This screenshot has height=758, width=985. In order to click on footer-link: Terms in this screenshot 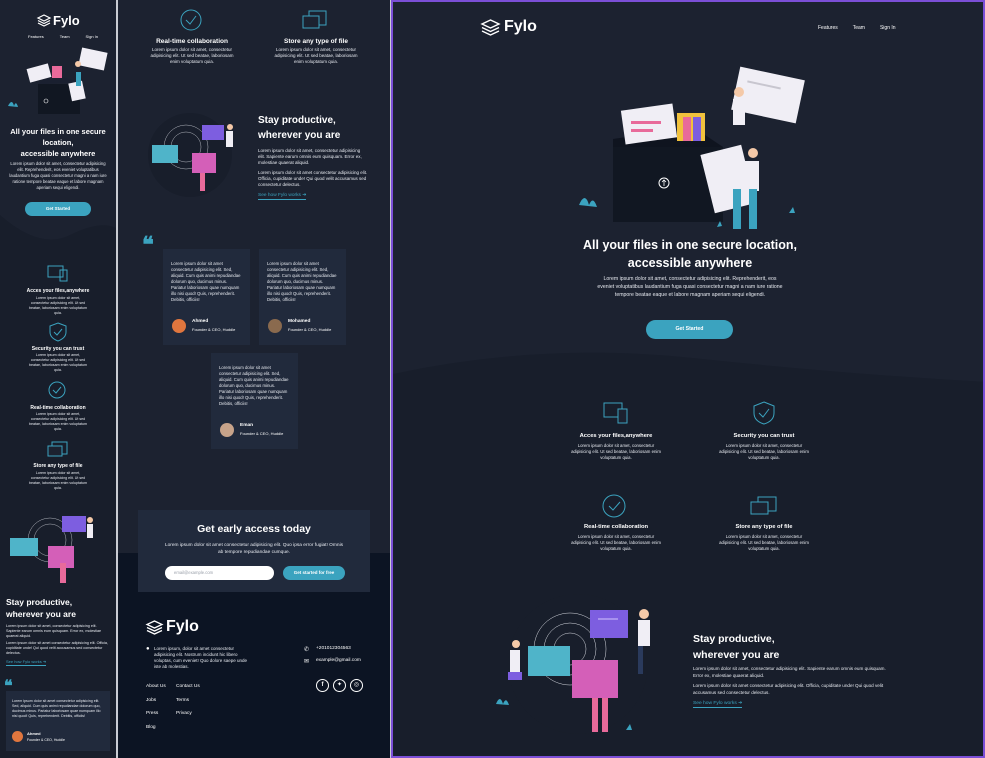, I will do `click(188, 701)`.